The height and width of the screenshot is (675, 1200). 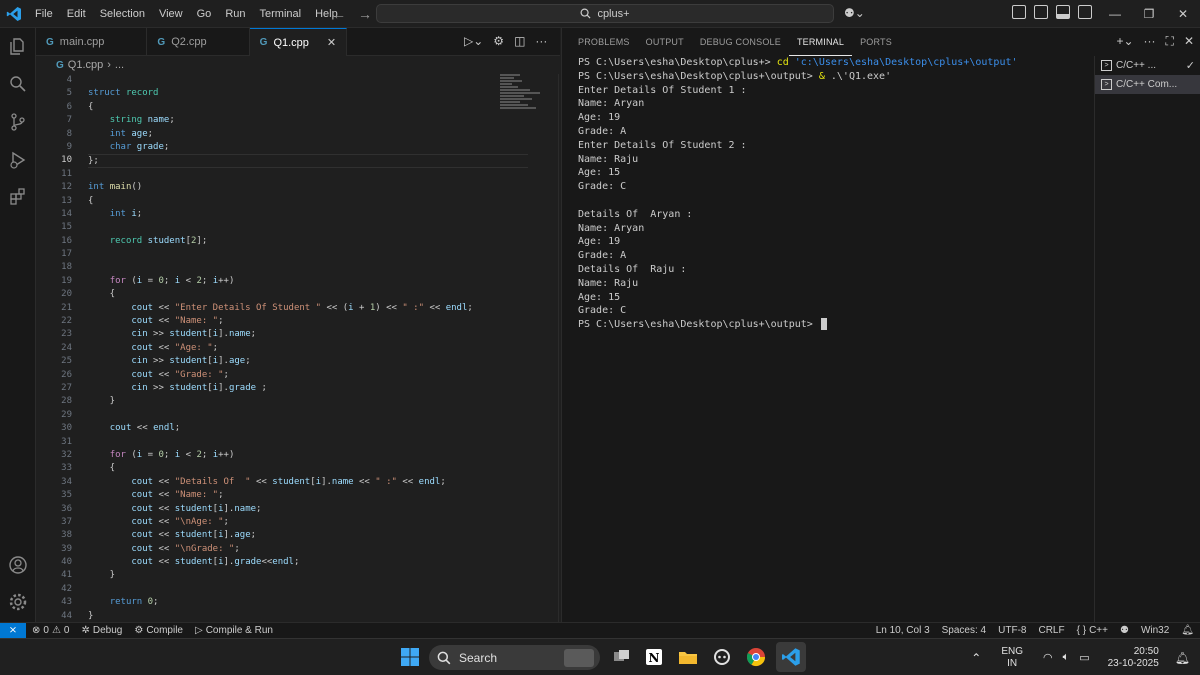 What do you see at coordinates (308, 562) in the screenshot?
I see `code-line: cout << student[i].grade<<endl;` at bounding box center [308, 562].